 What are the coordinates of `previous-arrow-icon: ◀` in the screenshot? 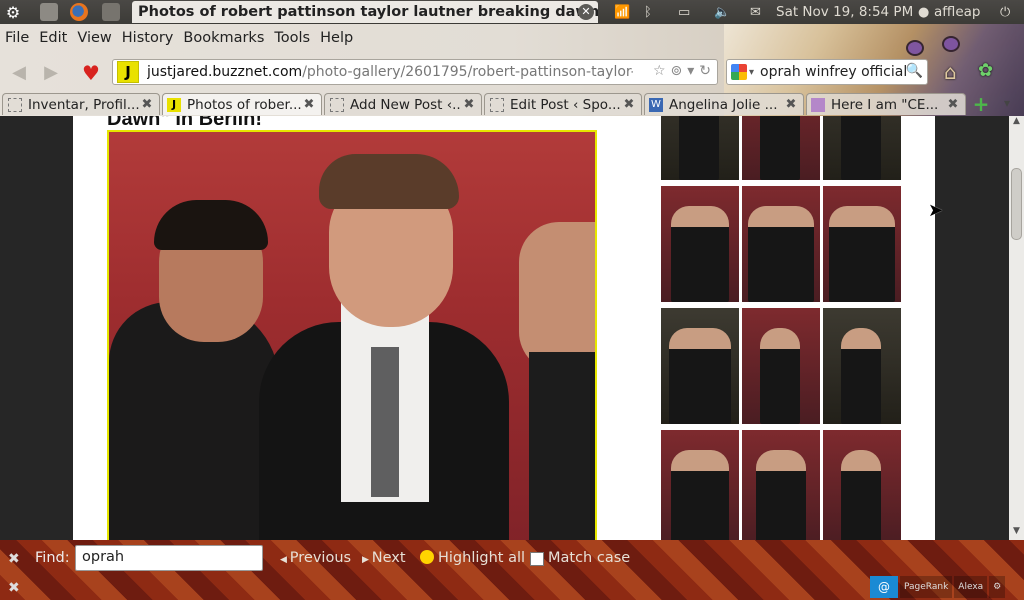 It's located at (285, 560).